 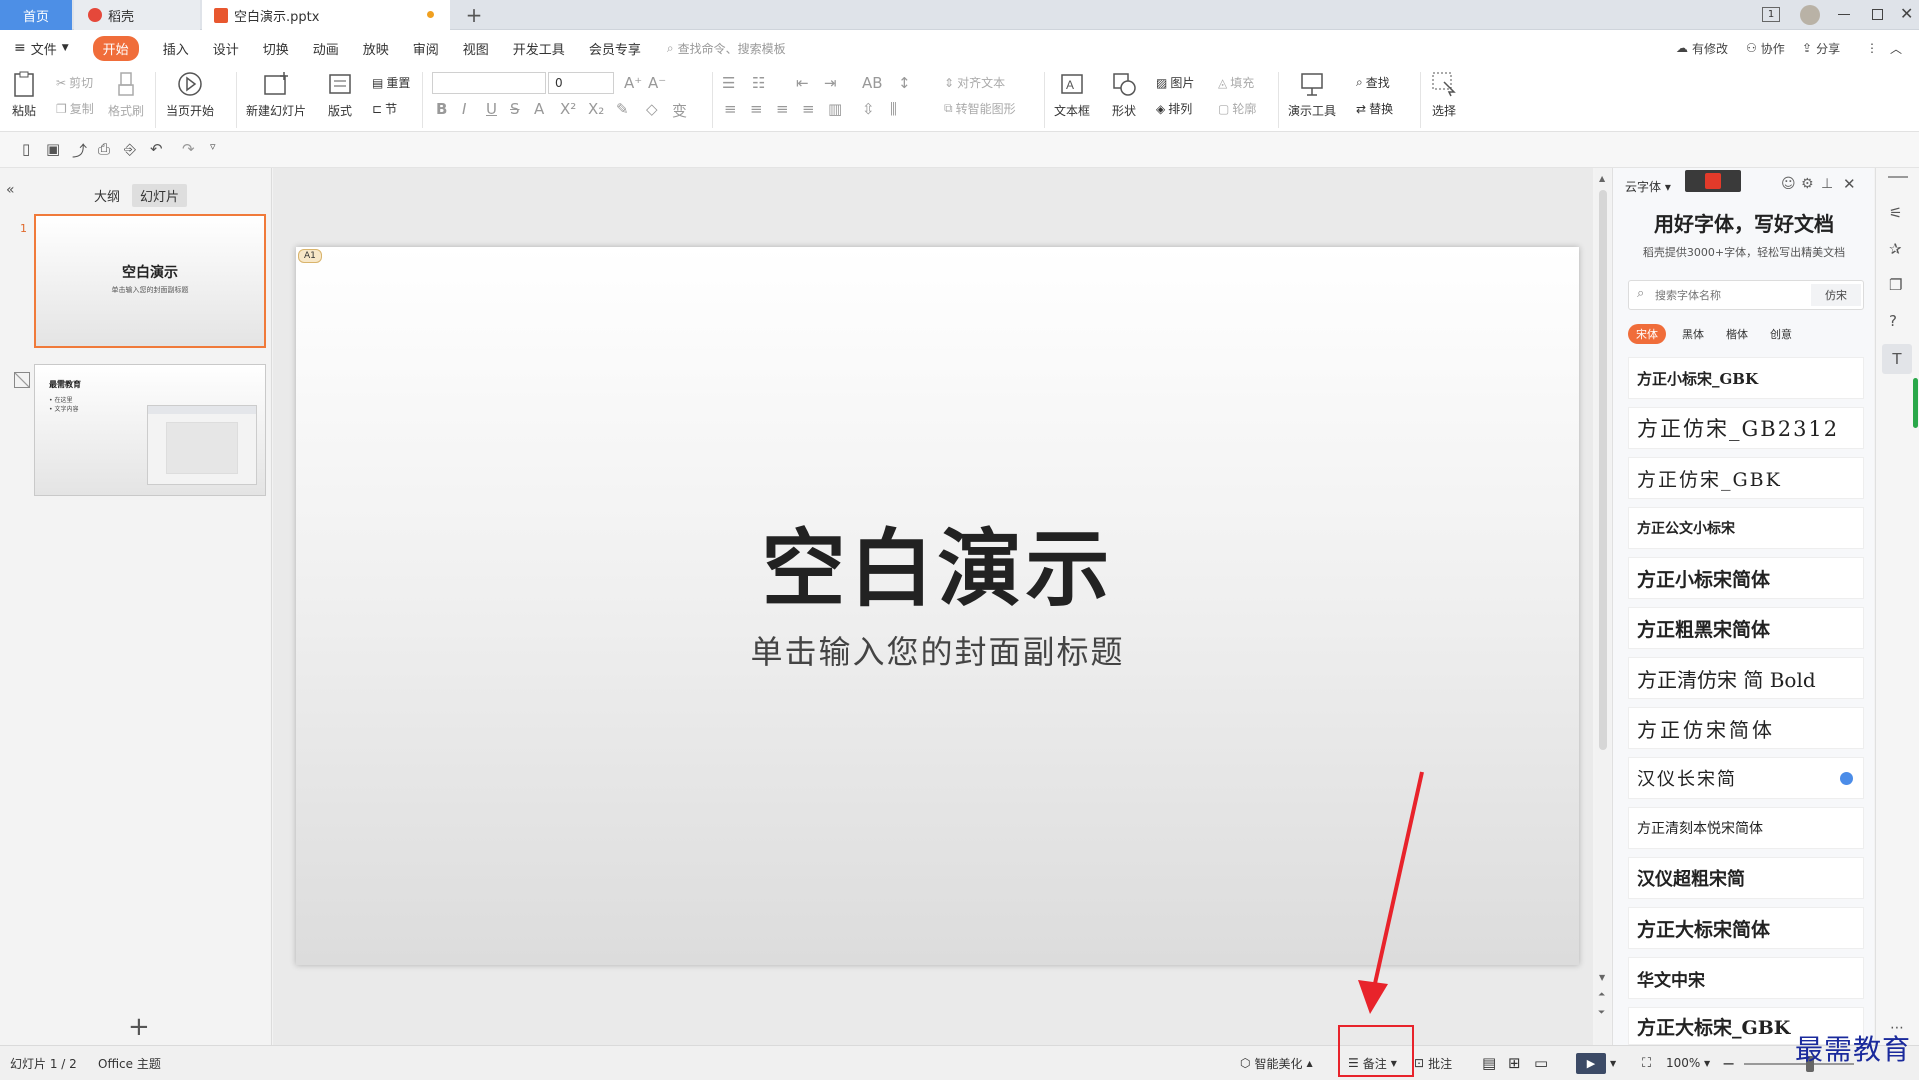 I want to click on select-button: 选择, so click(x=1444, y=94).